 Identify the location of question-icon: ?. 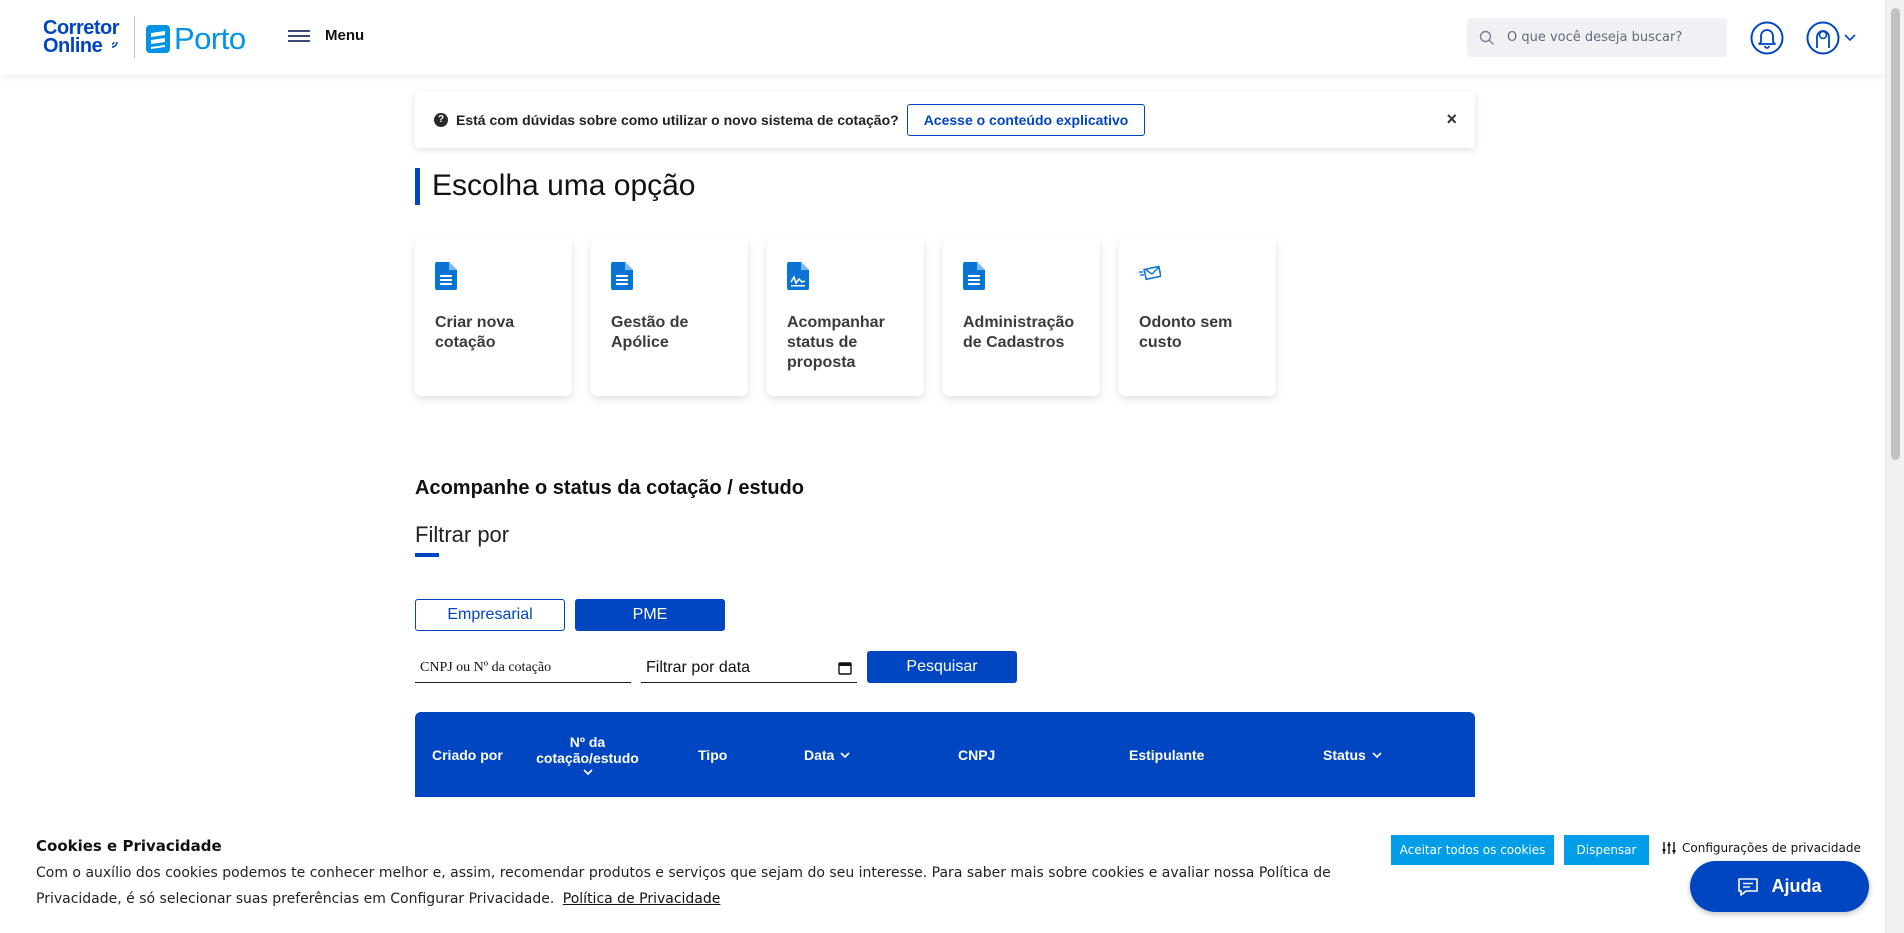
(441, 119).